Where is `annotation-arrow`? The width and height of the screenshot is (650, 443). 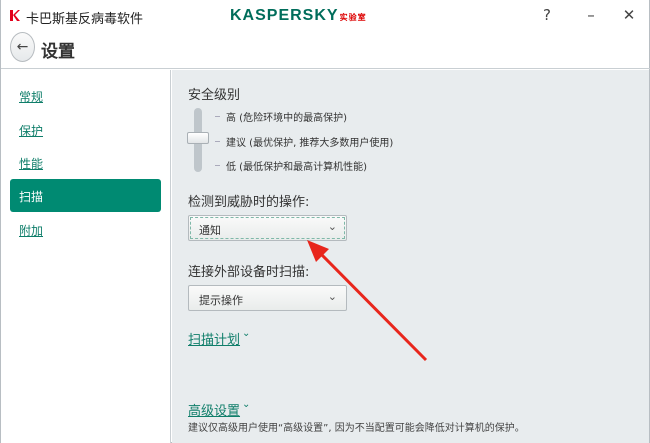
annotation-arrow is located at coordinates (367, 301).